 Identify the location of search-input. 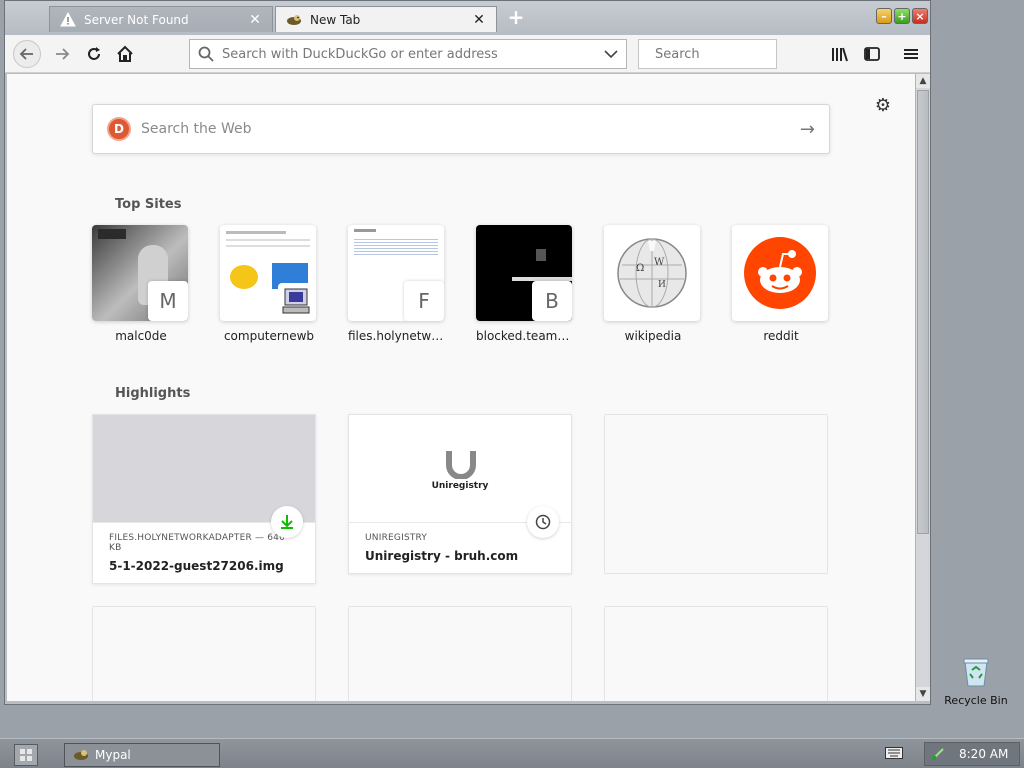
(740, 54).